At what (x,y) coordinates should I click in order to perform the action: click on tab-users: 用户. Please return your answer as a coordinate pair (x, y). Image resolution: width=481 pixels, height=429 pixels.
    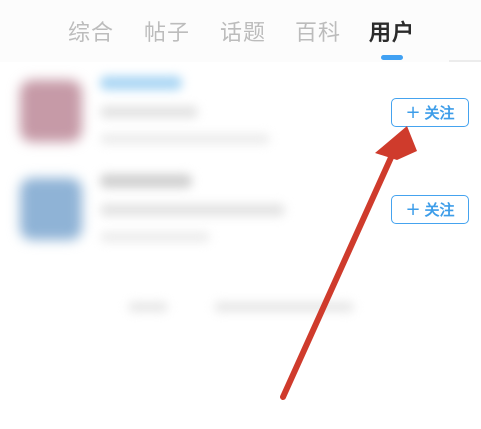
    Looking at the image, I should click on (392, 31).